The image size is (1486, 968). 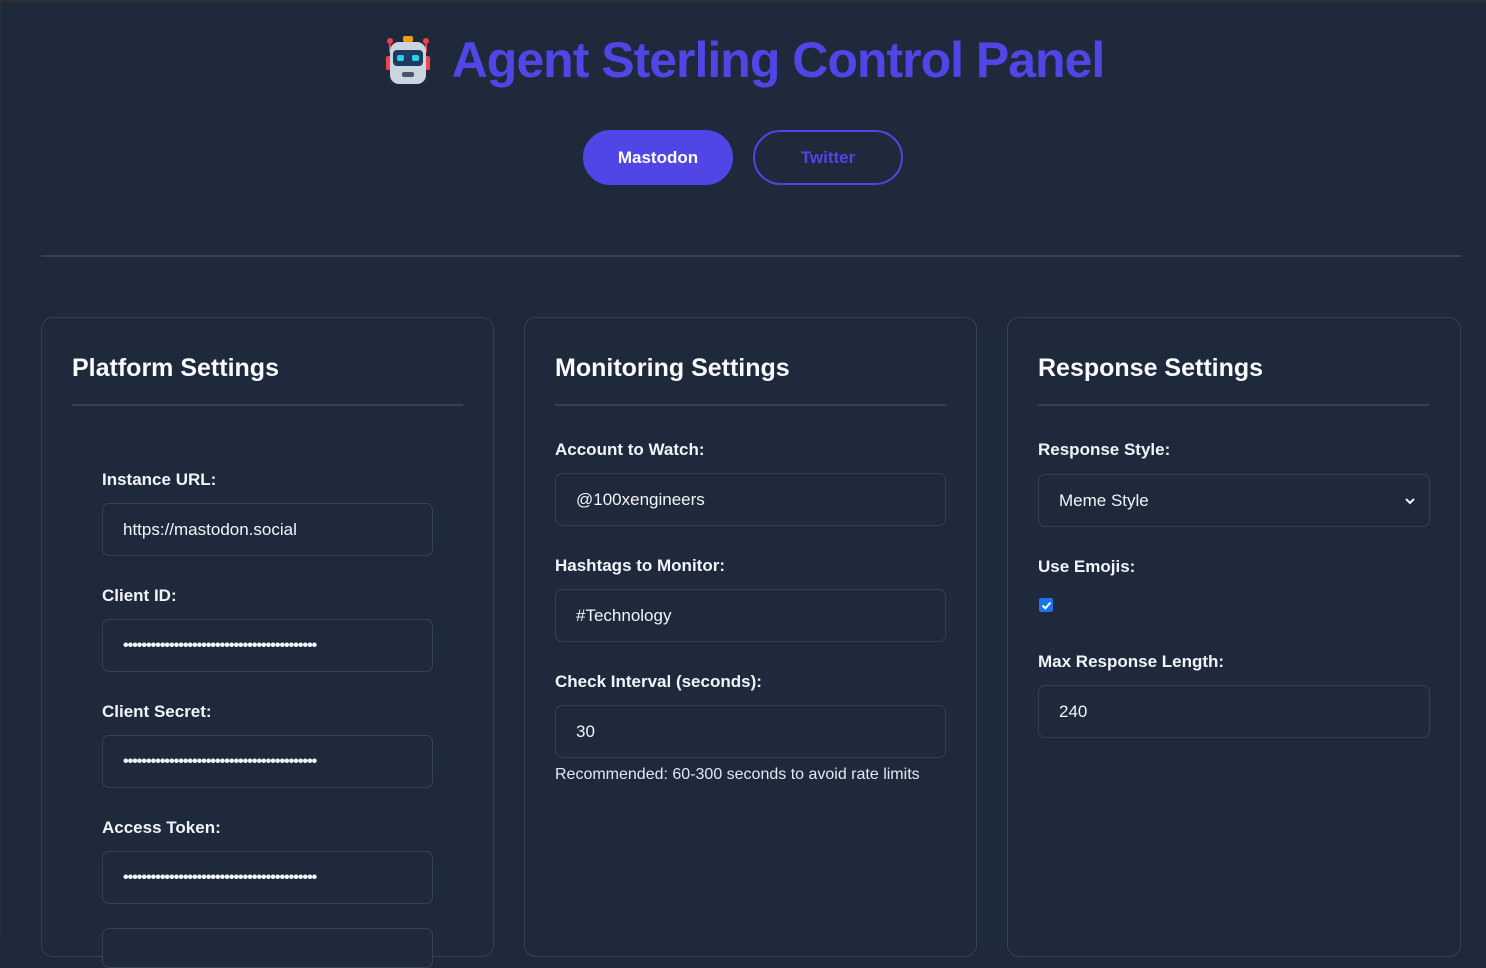 I want to click on account-input: @100xengineers, so click(x=750, y=499).